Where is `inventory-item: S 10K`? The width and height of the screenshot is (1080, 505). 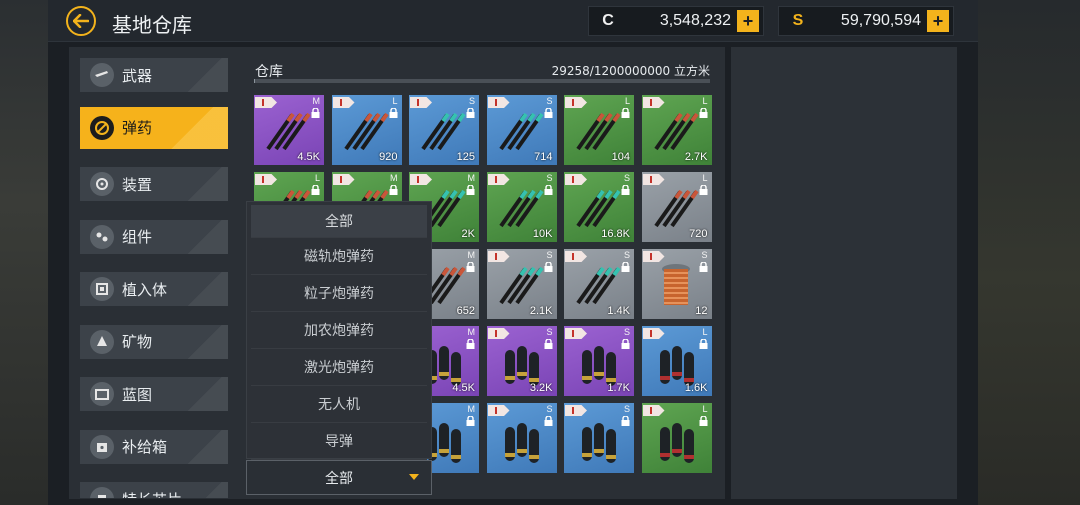 inventory-item: S 10K is located at coordinates (521, 207).